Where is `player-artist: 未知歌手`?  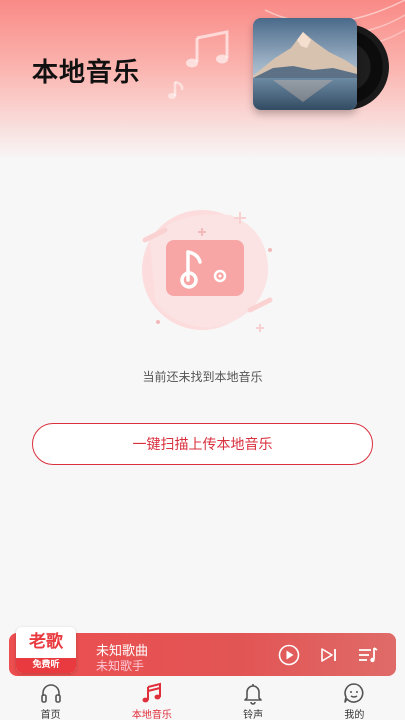 player-artist: 未知歌手 is located at coordinates (120, 666).